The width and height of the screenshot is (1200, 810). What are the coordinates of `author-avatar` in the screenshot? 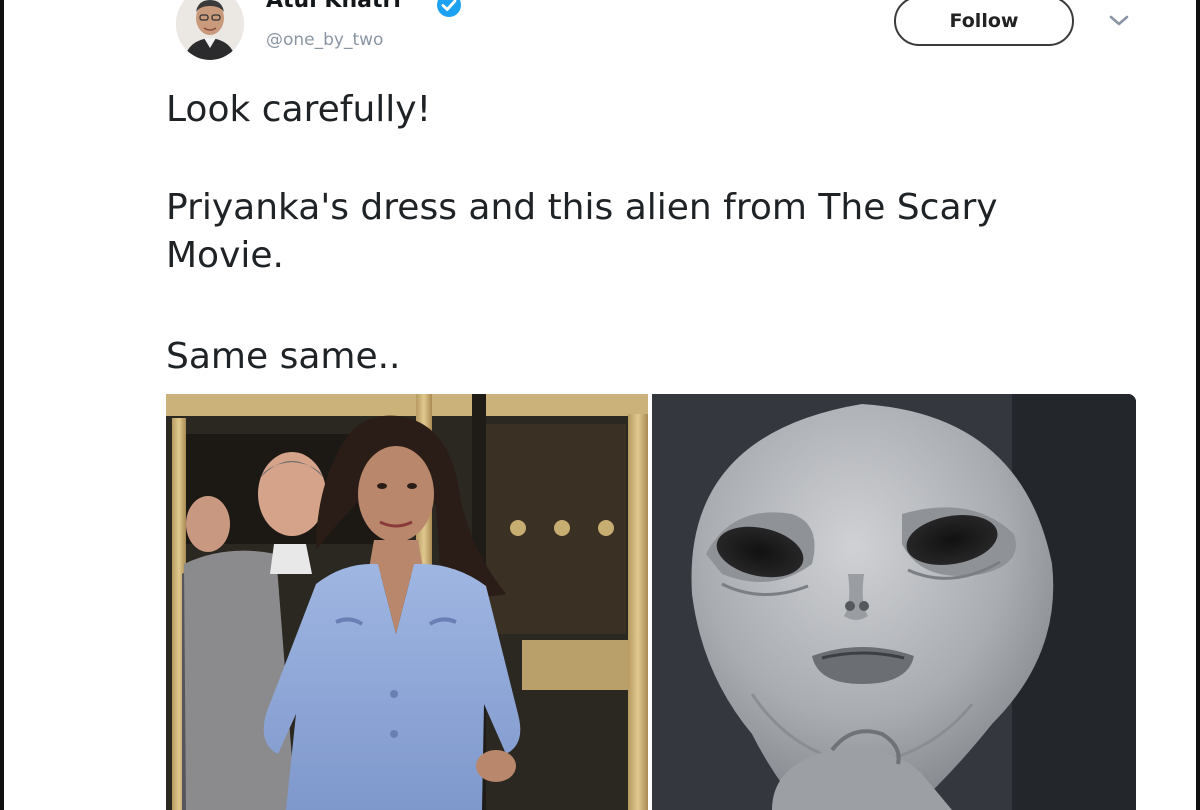 It's located at (210, 30).